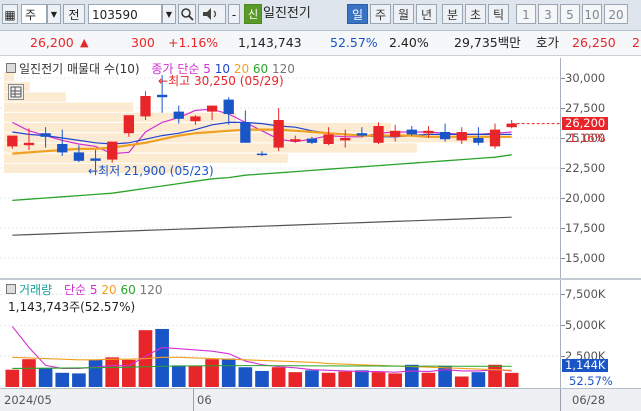 The width and height of the screenshot is (641, 411). I want to click on low-annotation: ←최저 21,900 (05/23), so click(151, 171).